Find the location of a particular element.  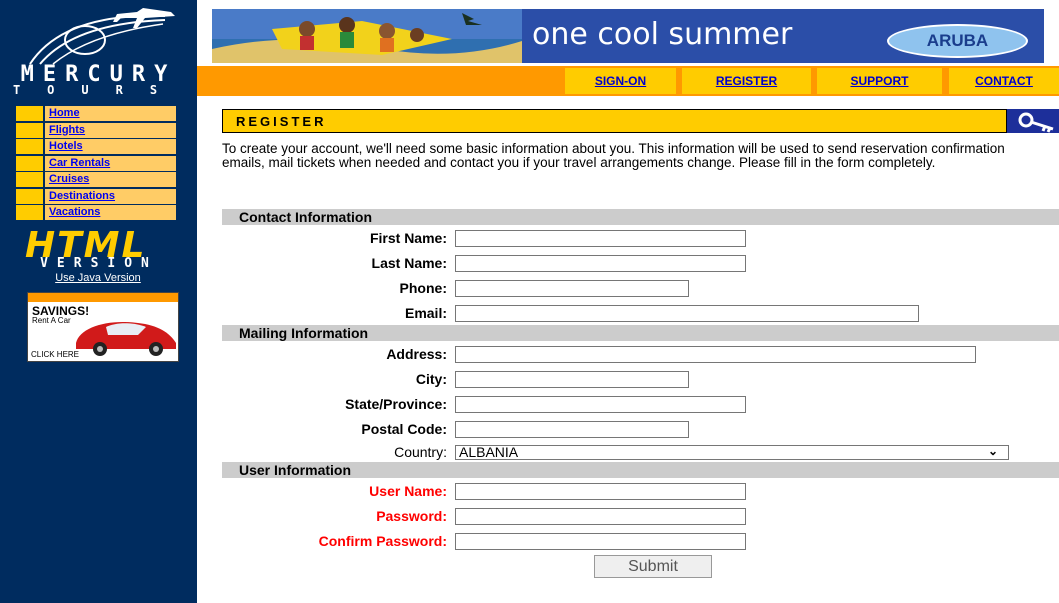

city-field is located at coordinates (572, 379).